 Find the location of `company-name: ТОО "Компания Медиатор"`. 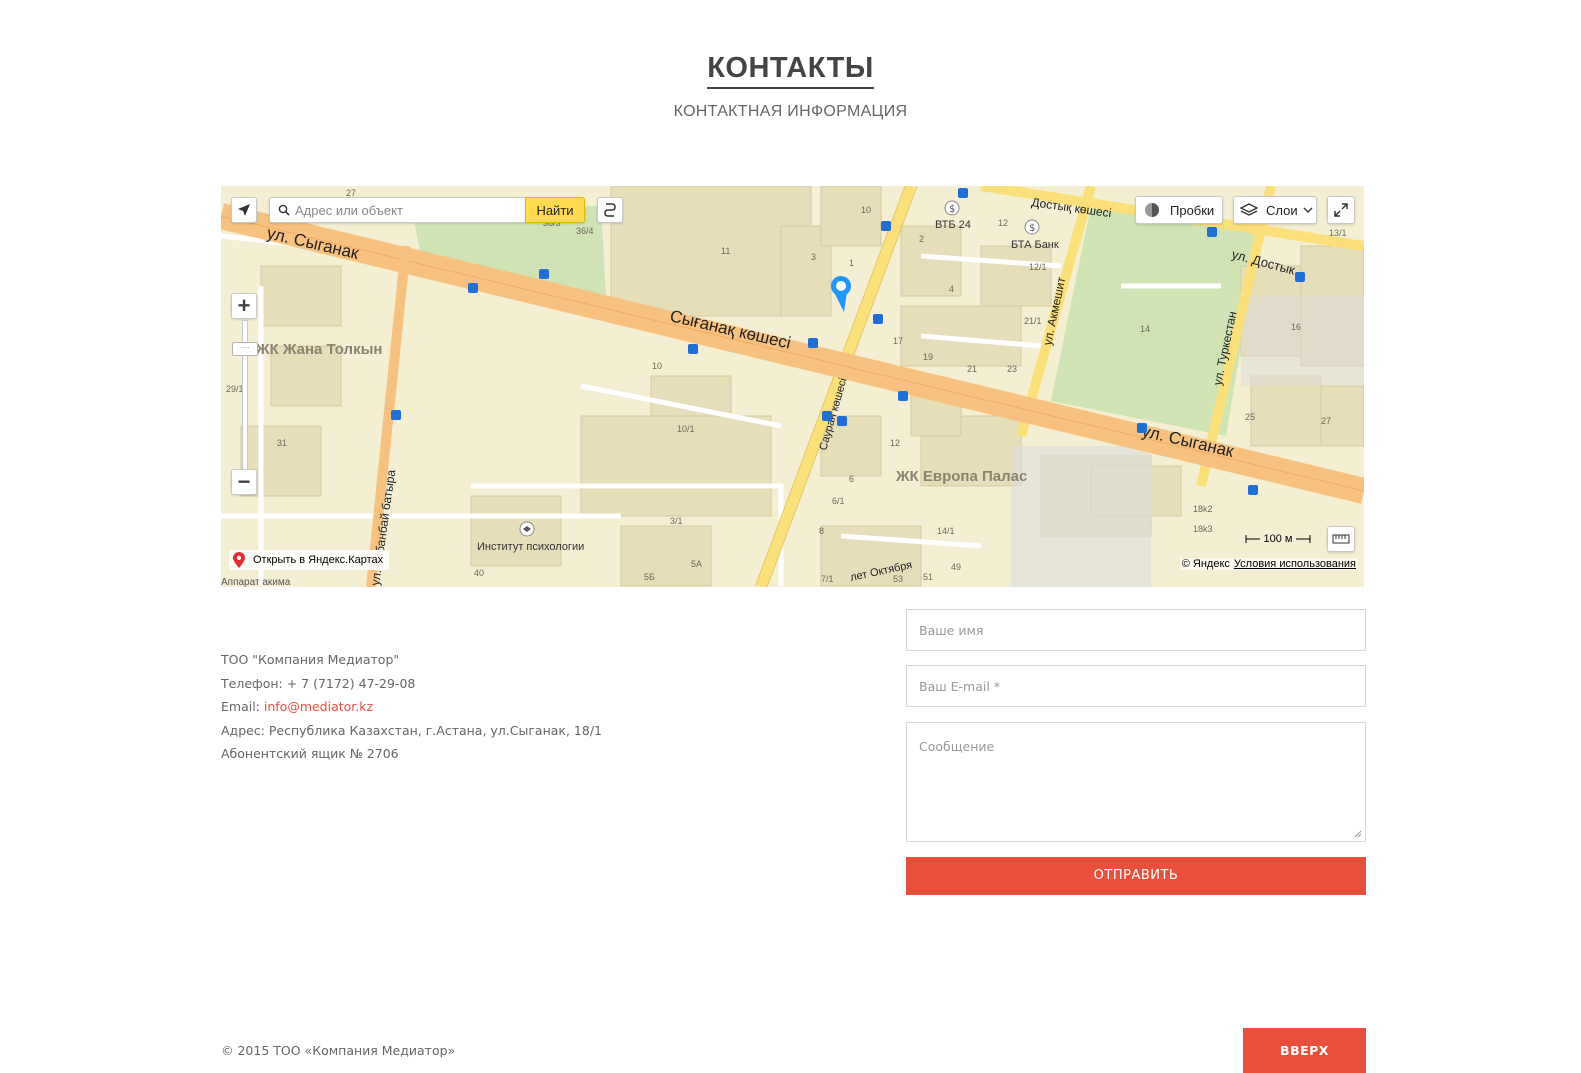

company-name: ТОО "Компания Медиатор" is located at coordinates (310, 659).